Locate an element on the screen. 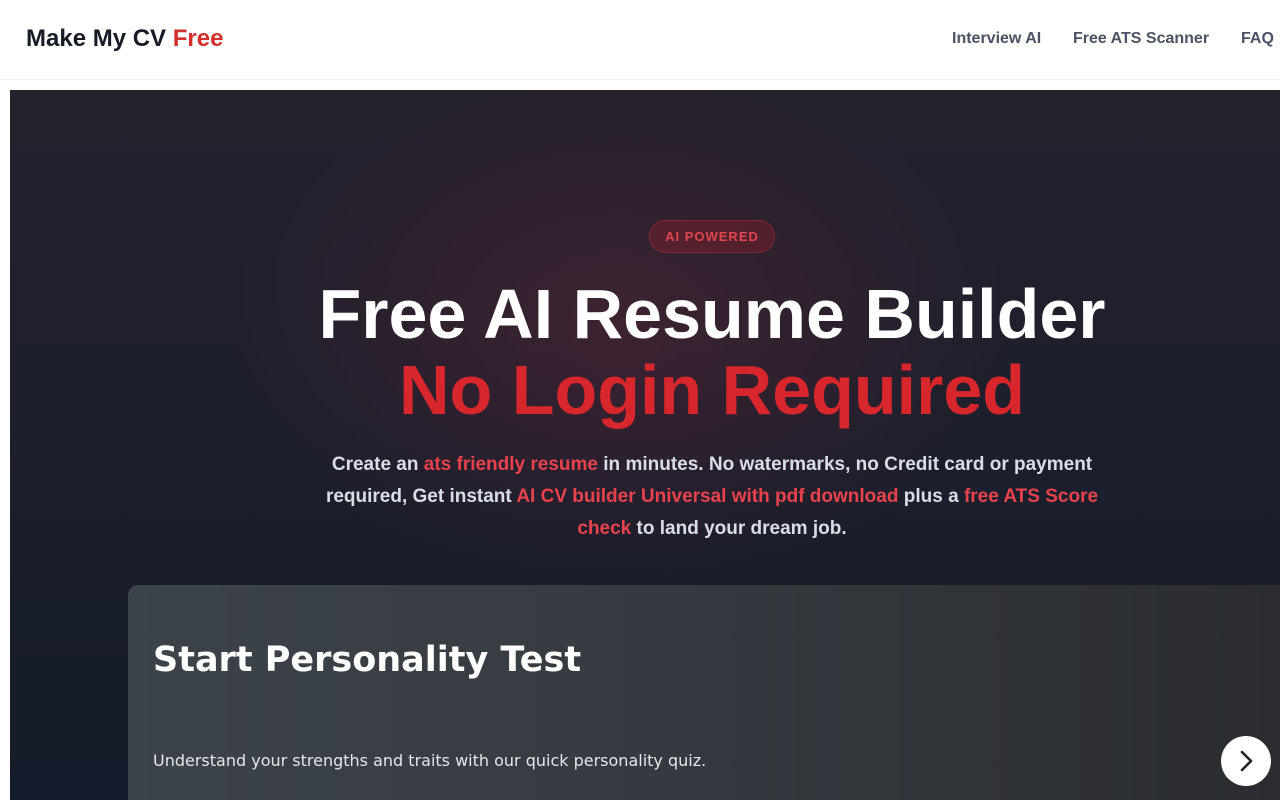 Image resolution: width=1280 pixels, height=800 pixels. card-title: Start Personality Test is located at coordinates (367, 660).